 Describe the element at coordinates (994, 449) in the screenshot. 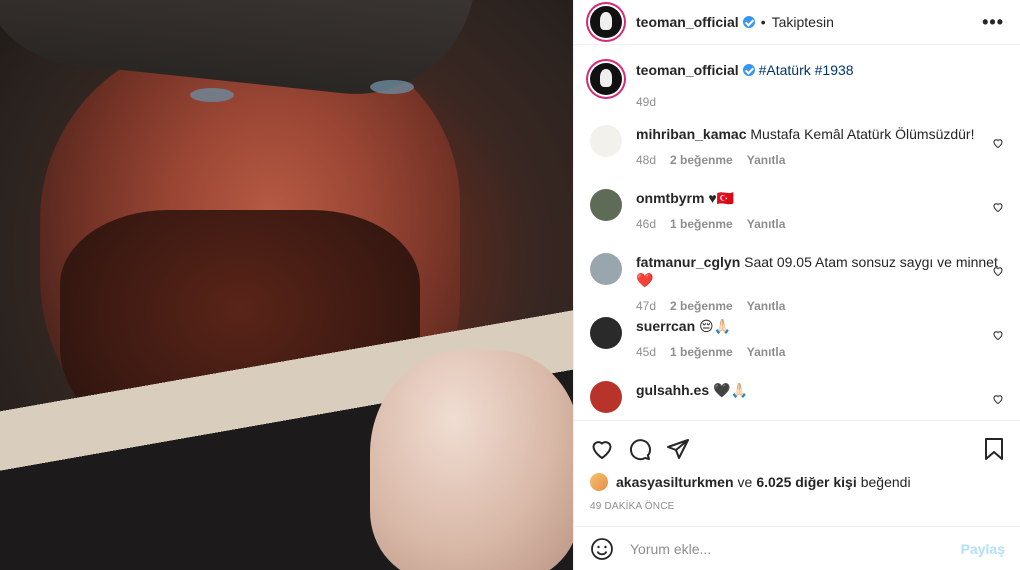

I see `save-bookmark-icon` at that location.